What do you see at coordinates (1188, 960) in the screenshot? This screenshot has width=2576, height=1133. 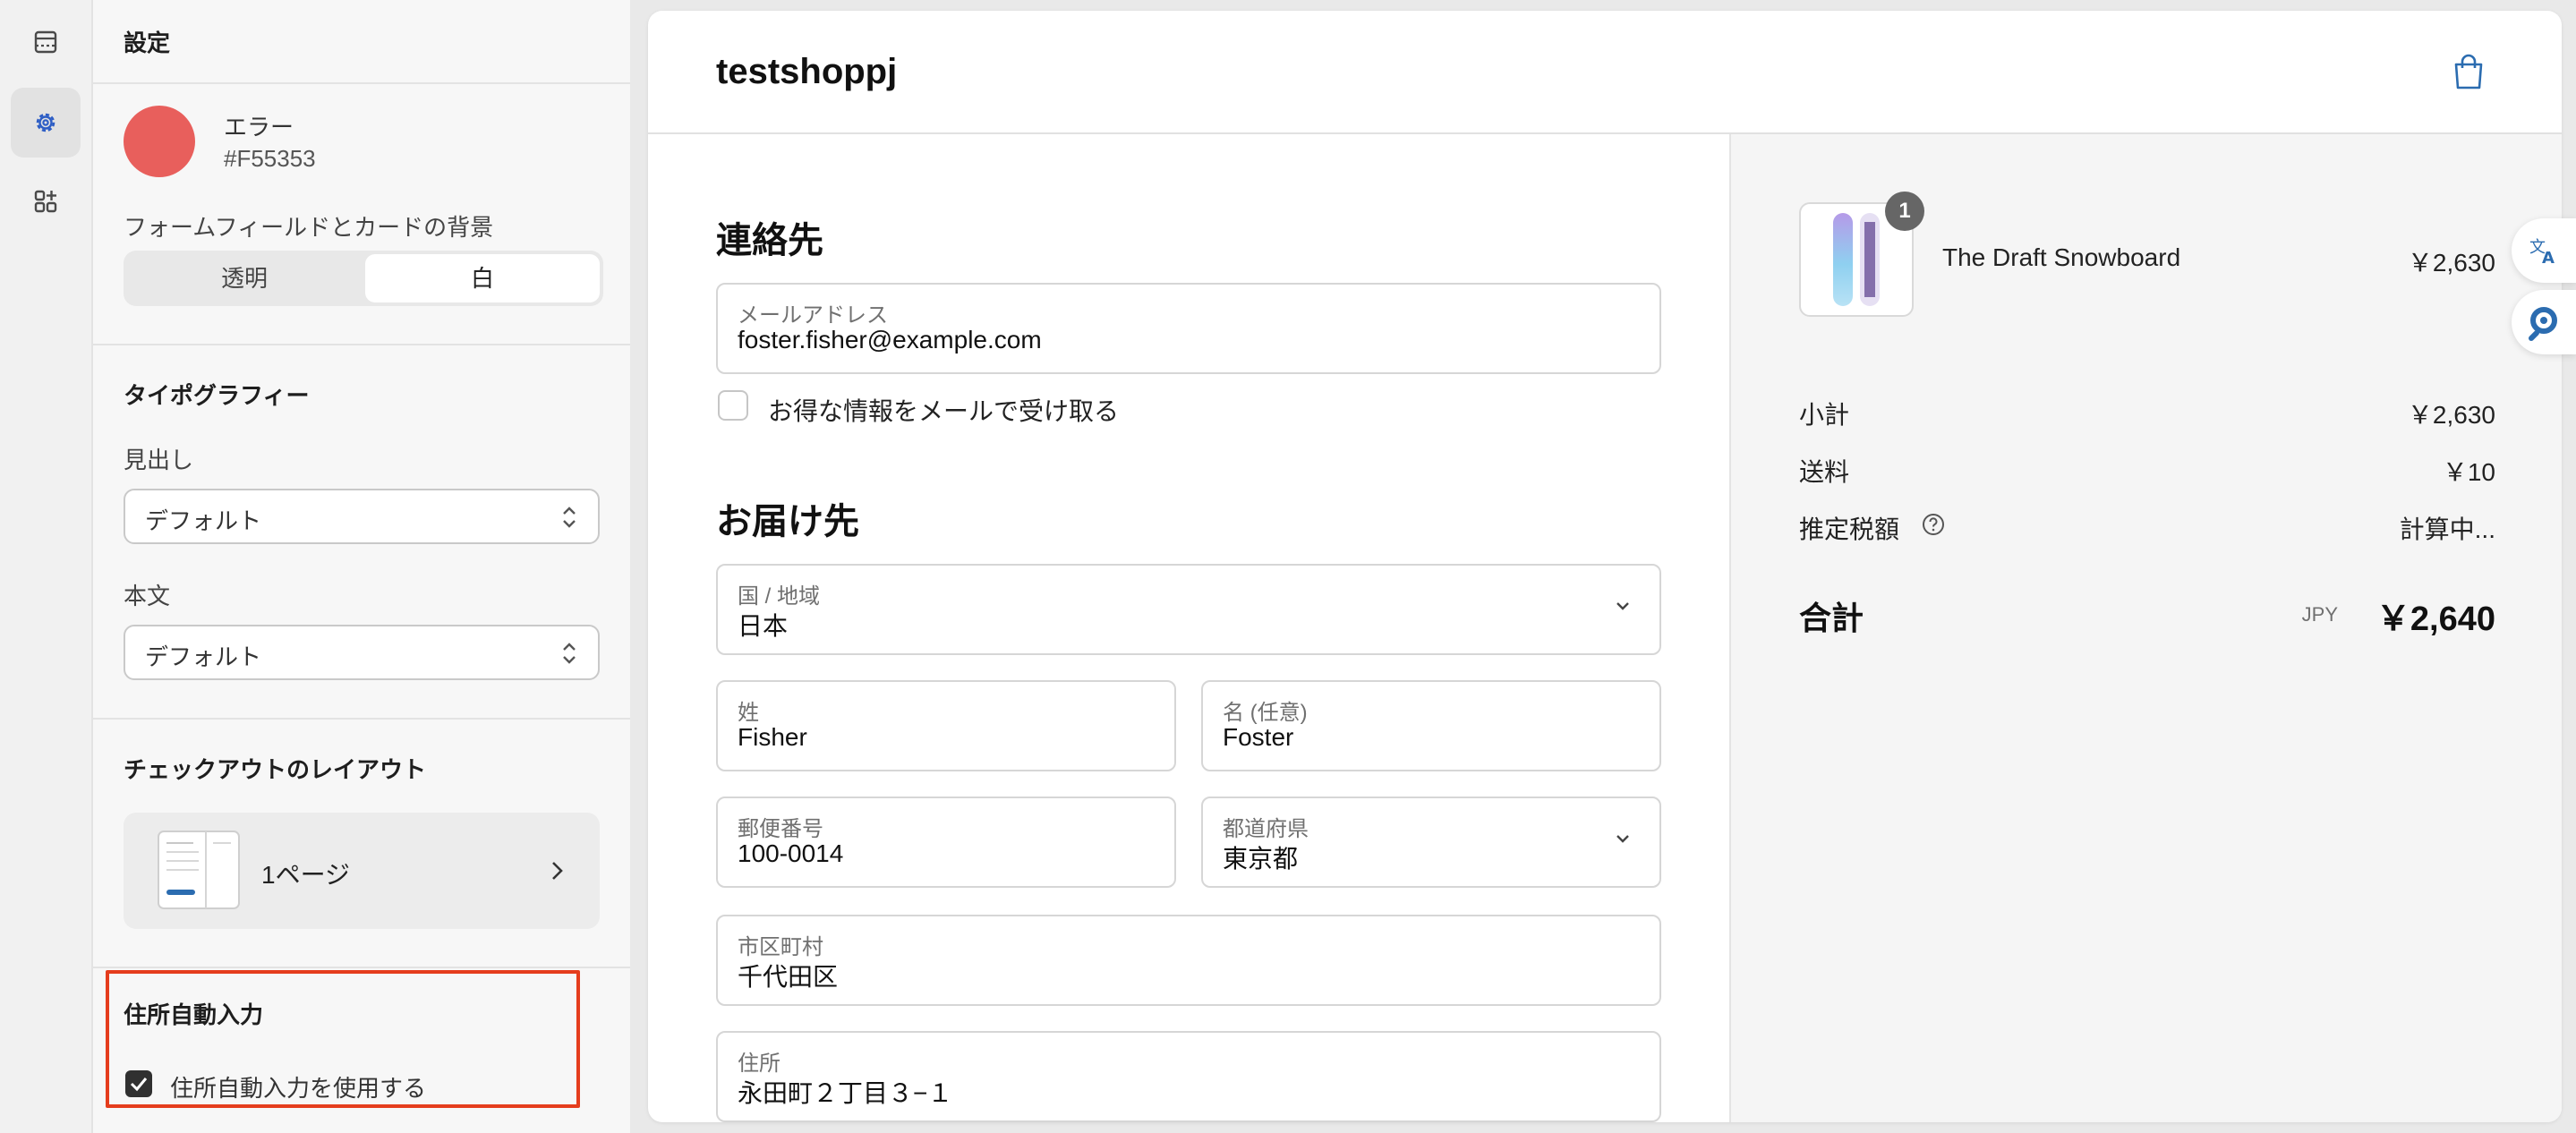 I see `city-field: 市区町村 千代田区` at bounding box center [1188, 960].